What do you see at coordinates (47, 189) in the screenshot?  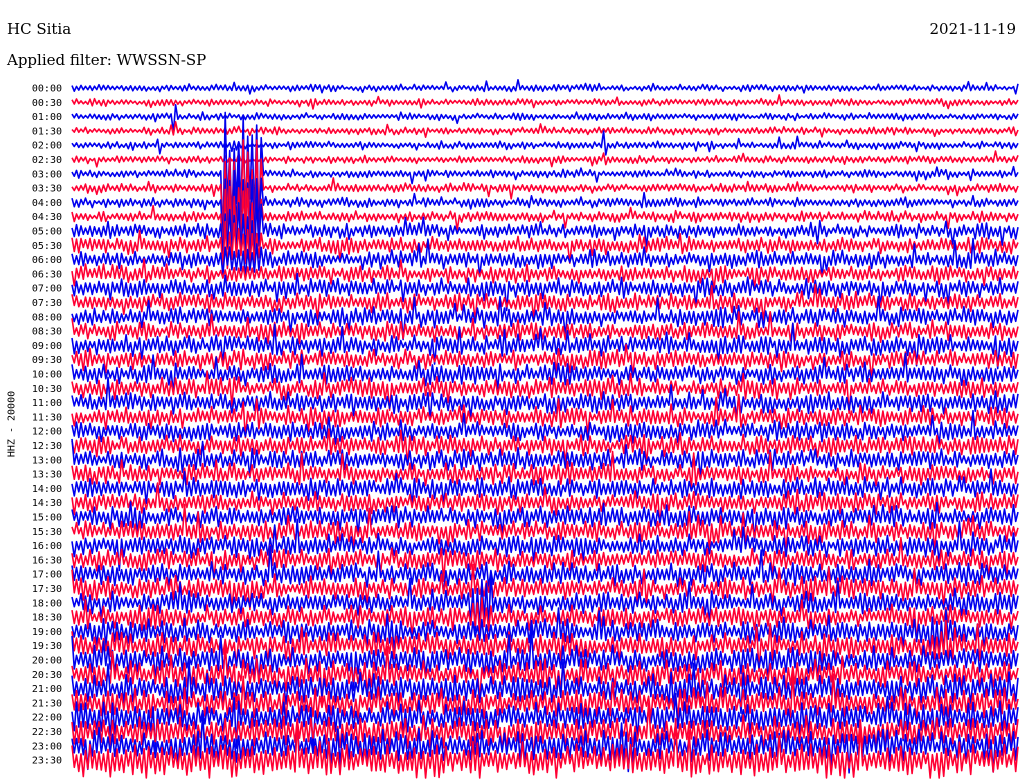 I see `tick-label-0330: 03:30` at bounding box center [47, 189].